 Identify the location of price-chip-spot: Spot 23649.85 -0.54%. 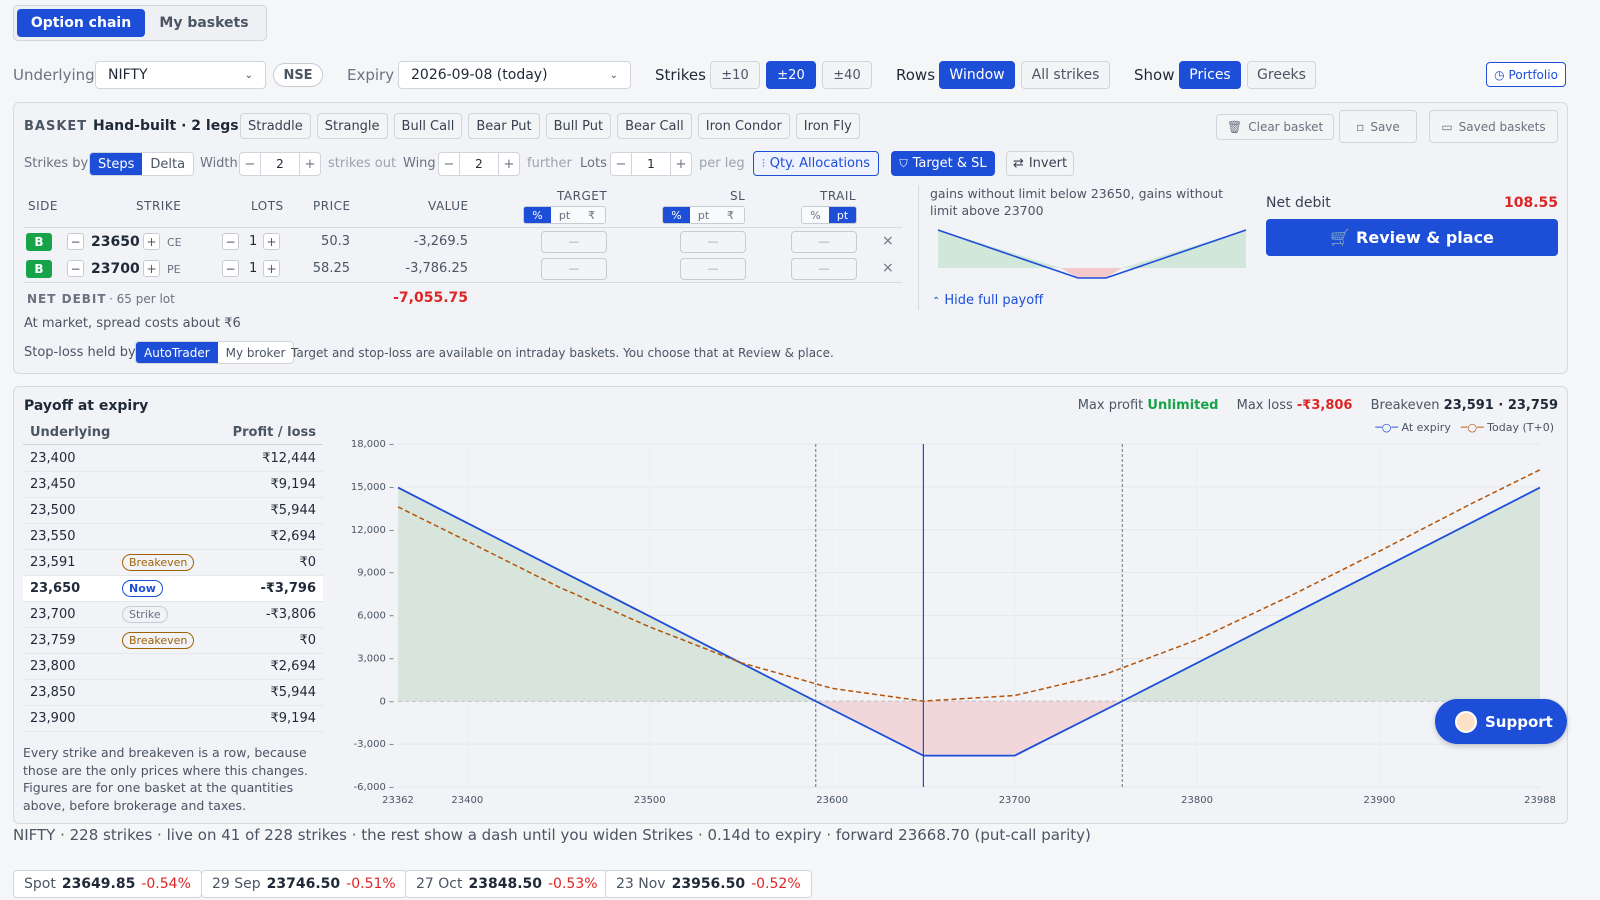
(107, 884).